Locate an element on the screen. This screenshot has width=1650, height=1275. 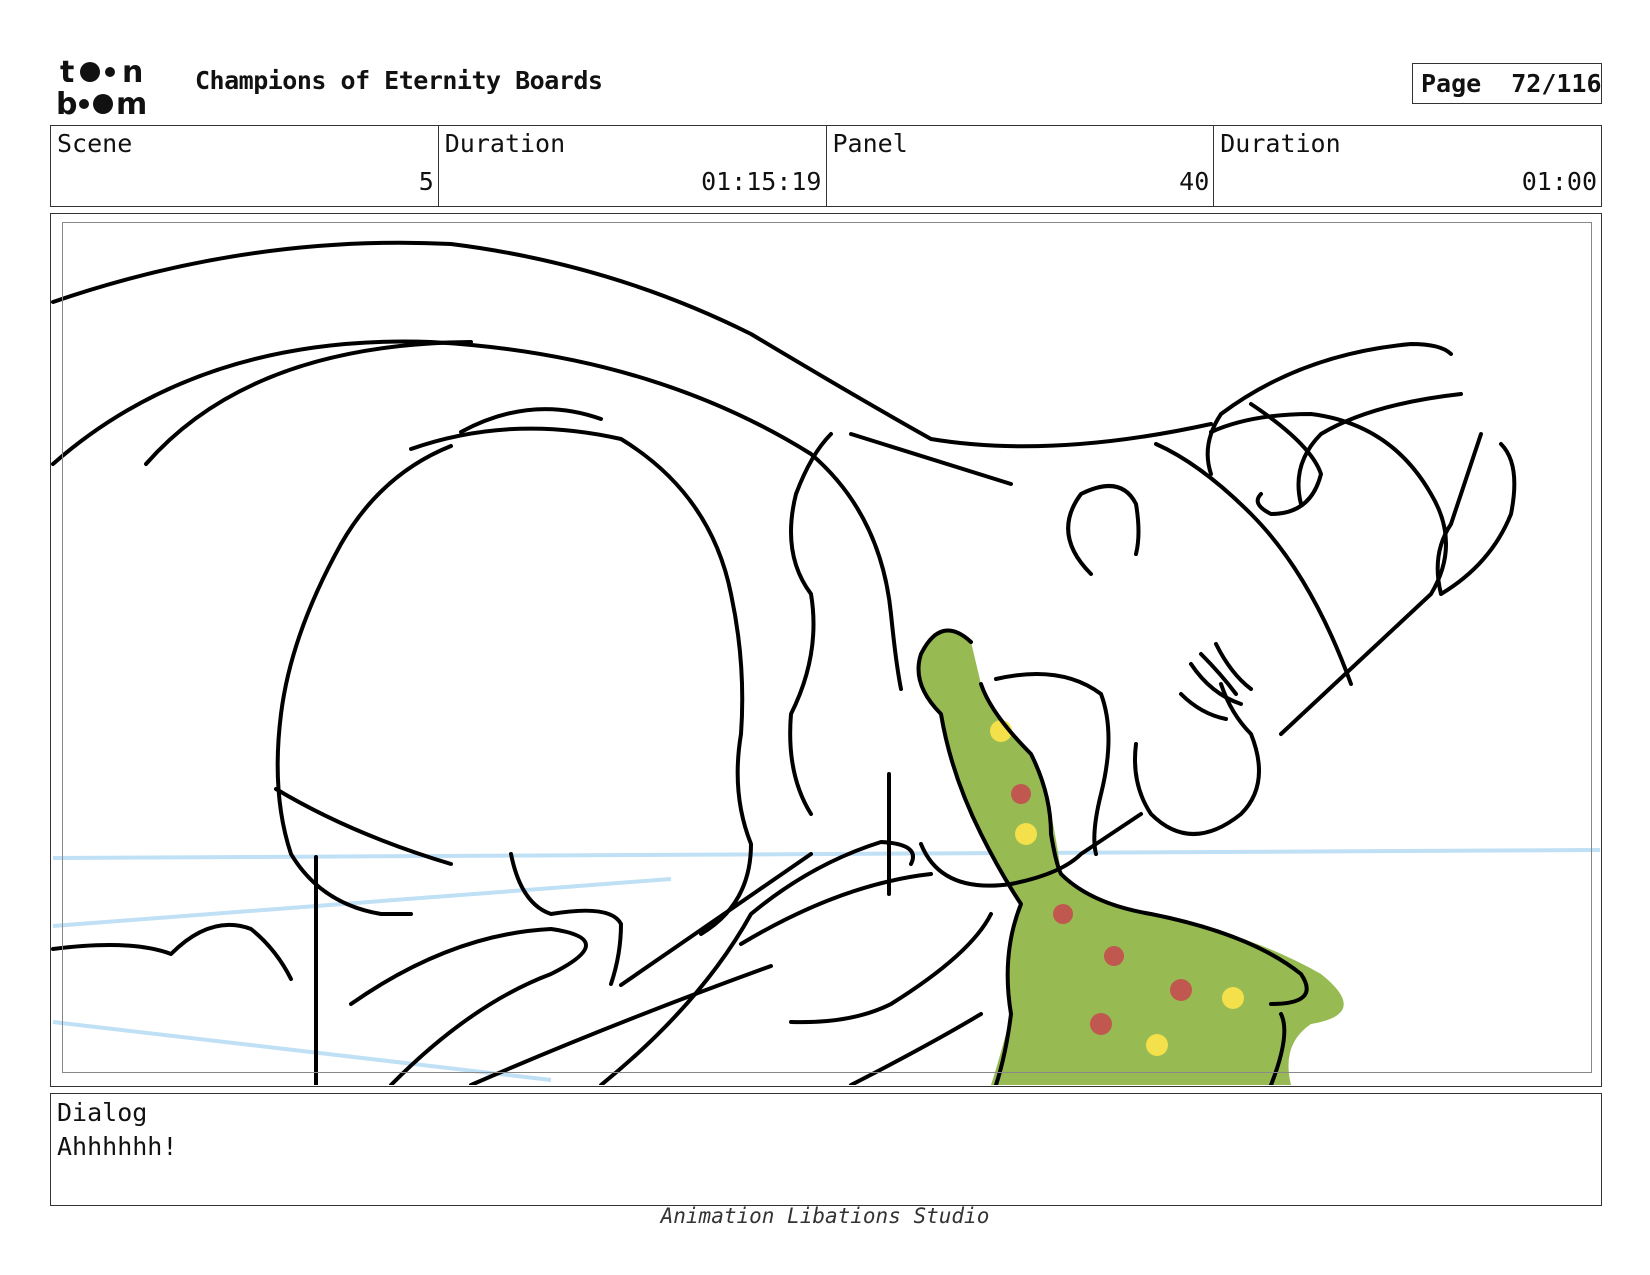
scene-value: 5 is located at coordinates (426, 181).